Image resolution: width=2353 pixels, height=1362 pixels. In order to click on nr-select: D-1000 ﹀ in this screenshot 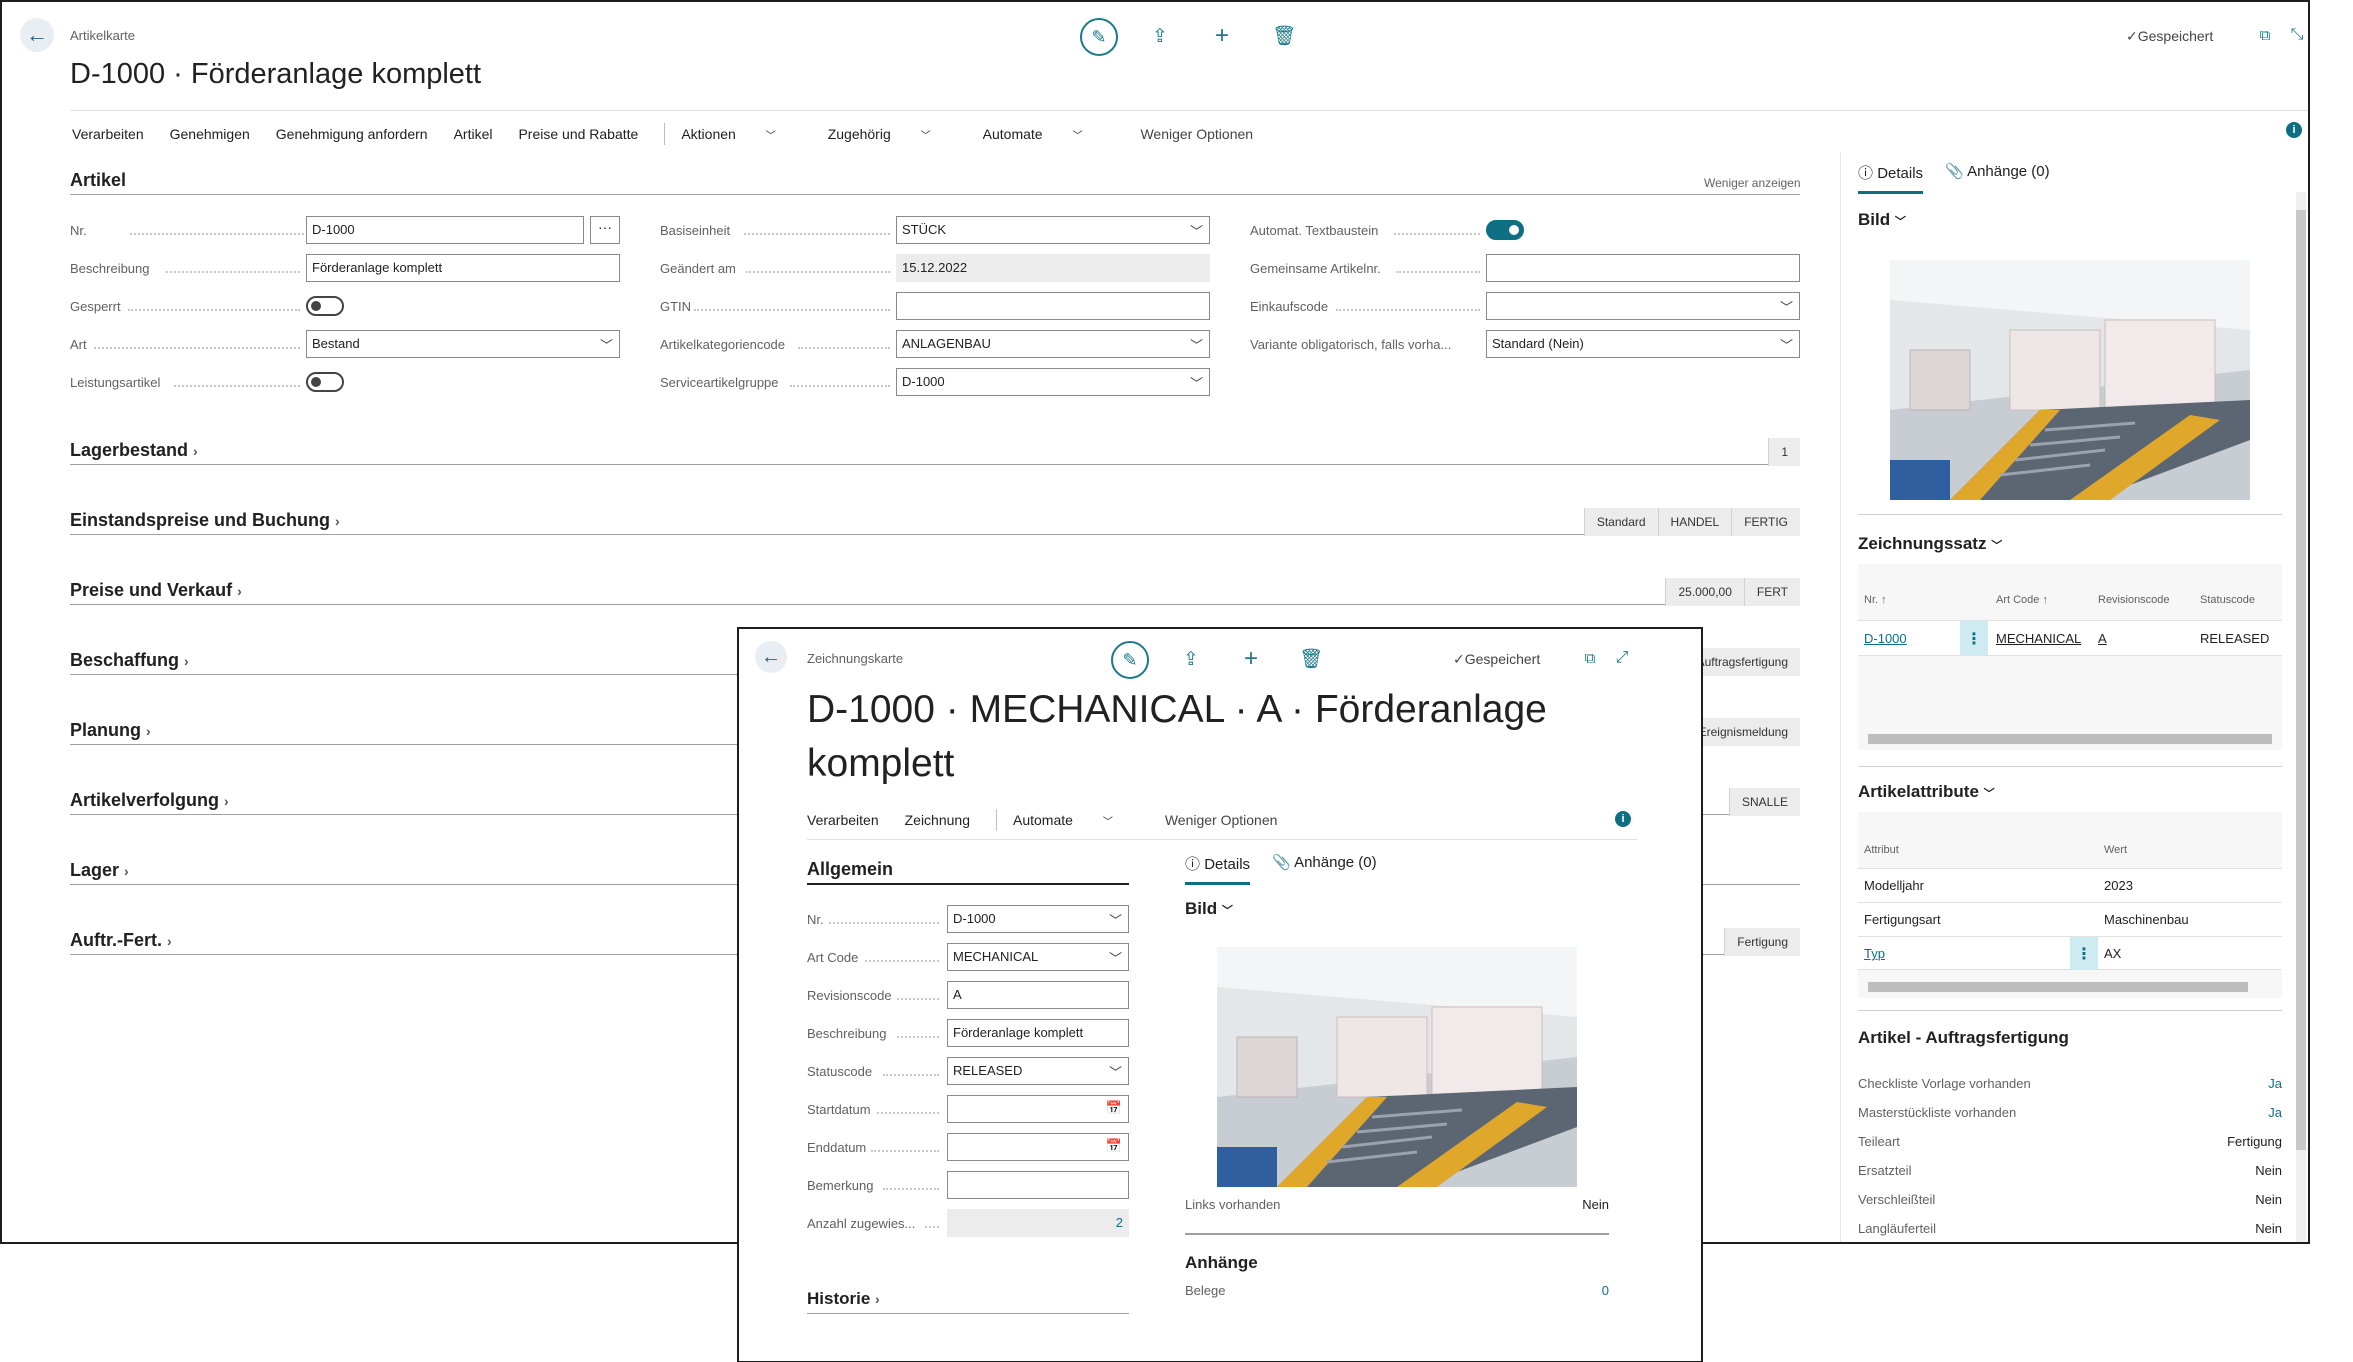, I will do `click(1038, 919)`.